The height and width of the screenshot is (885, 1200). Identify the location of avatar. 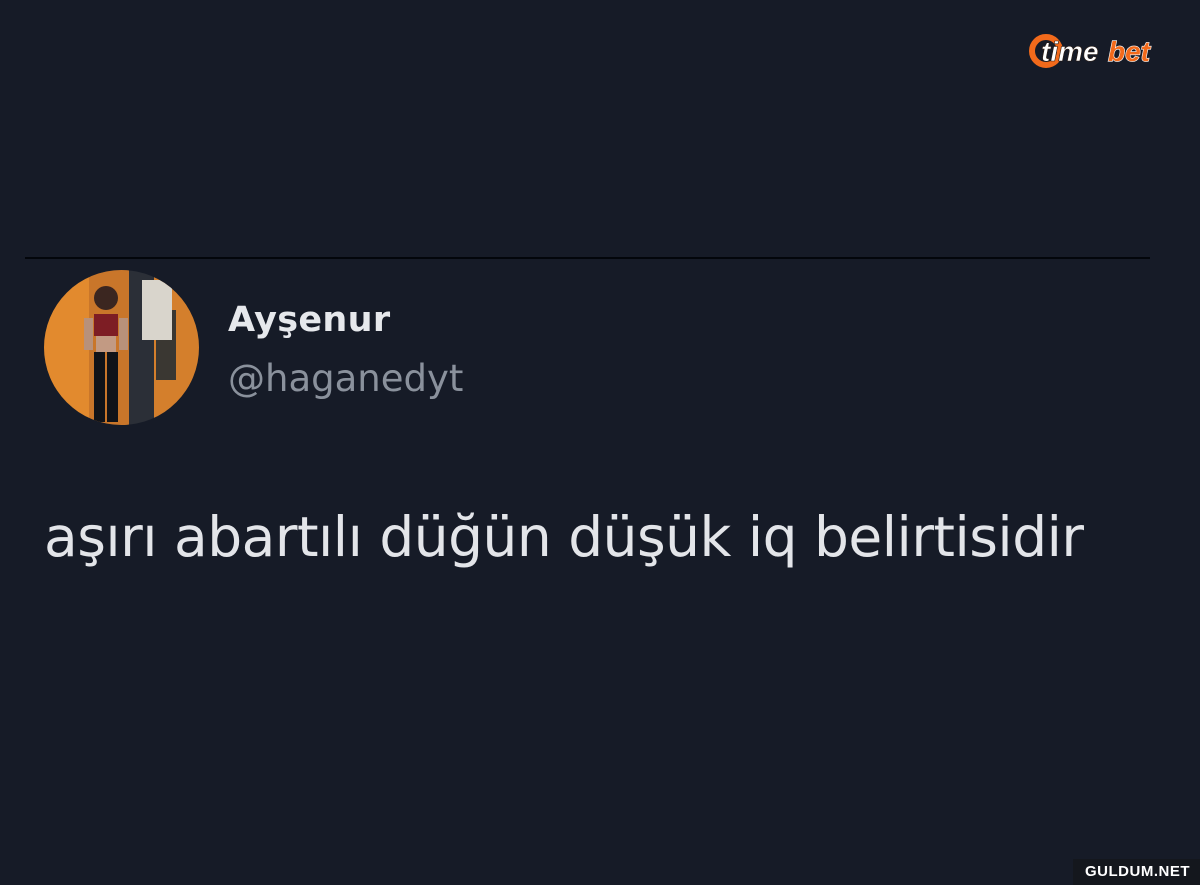
(121, 347).